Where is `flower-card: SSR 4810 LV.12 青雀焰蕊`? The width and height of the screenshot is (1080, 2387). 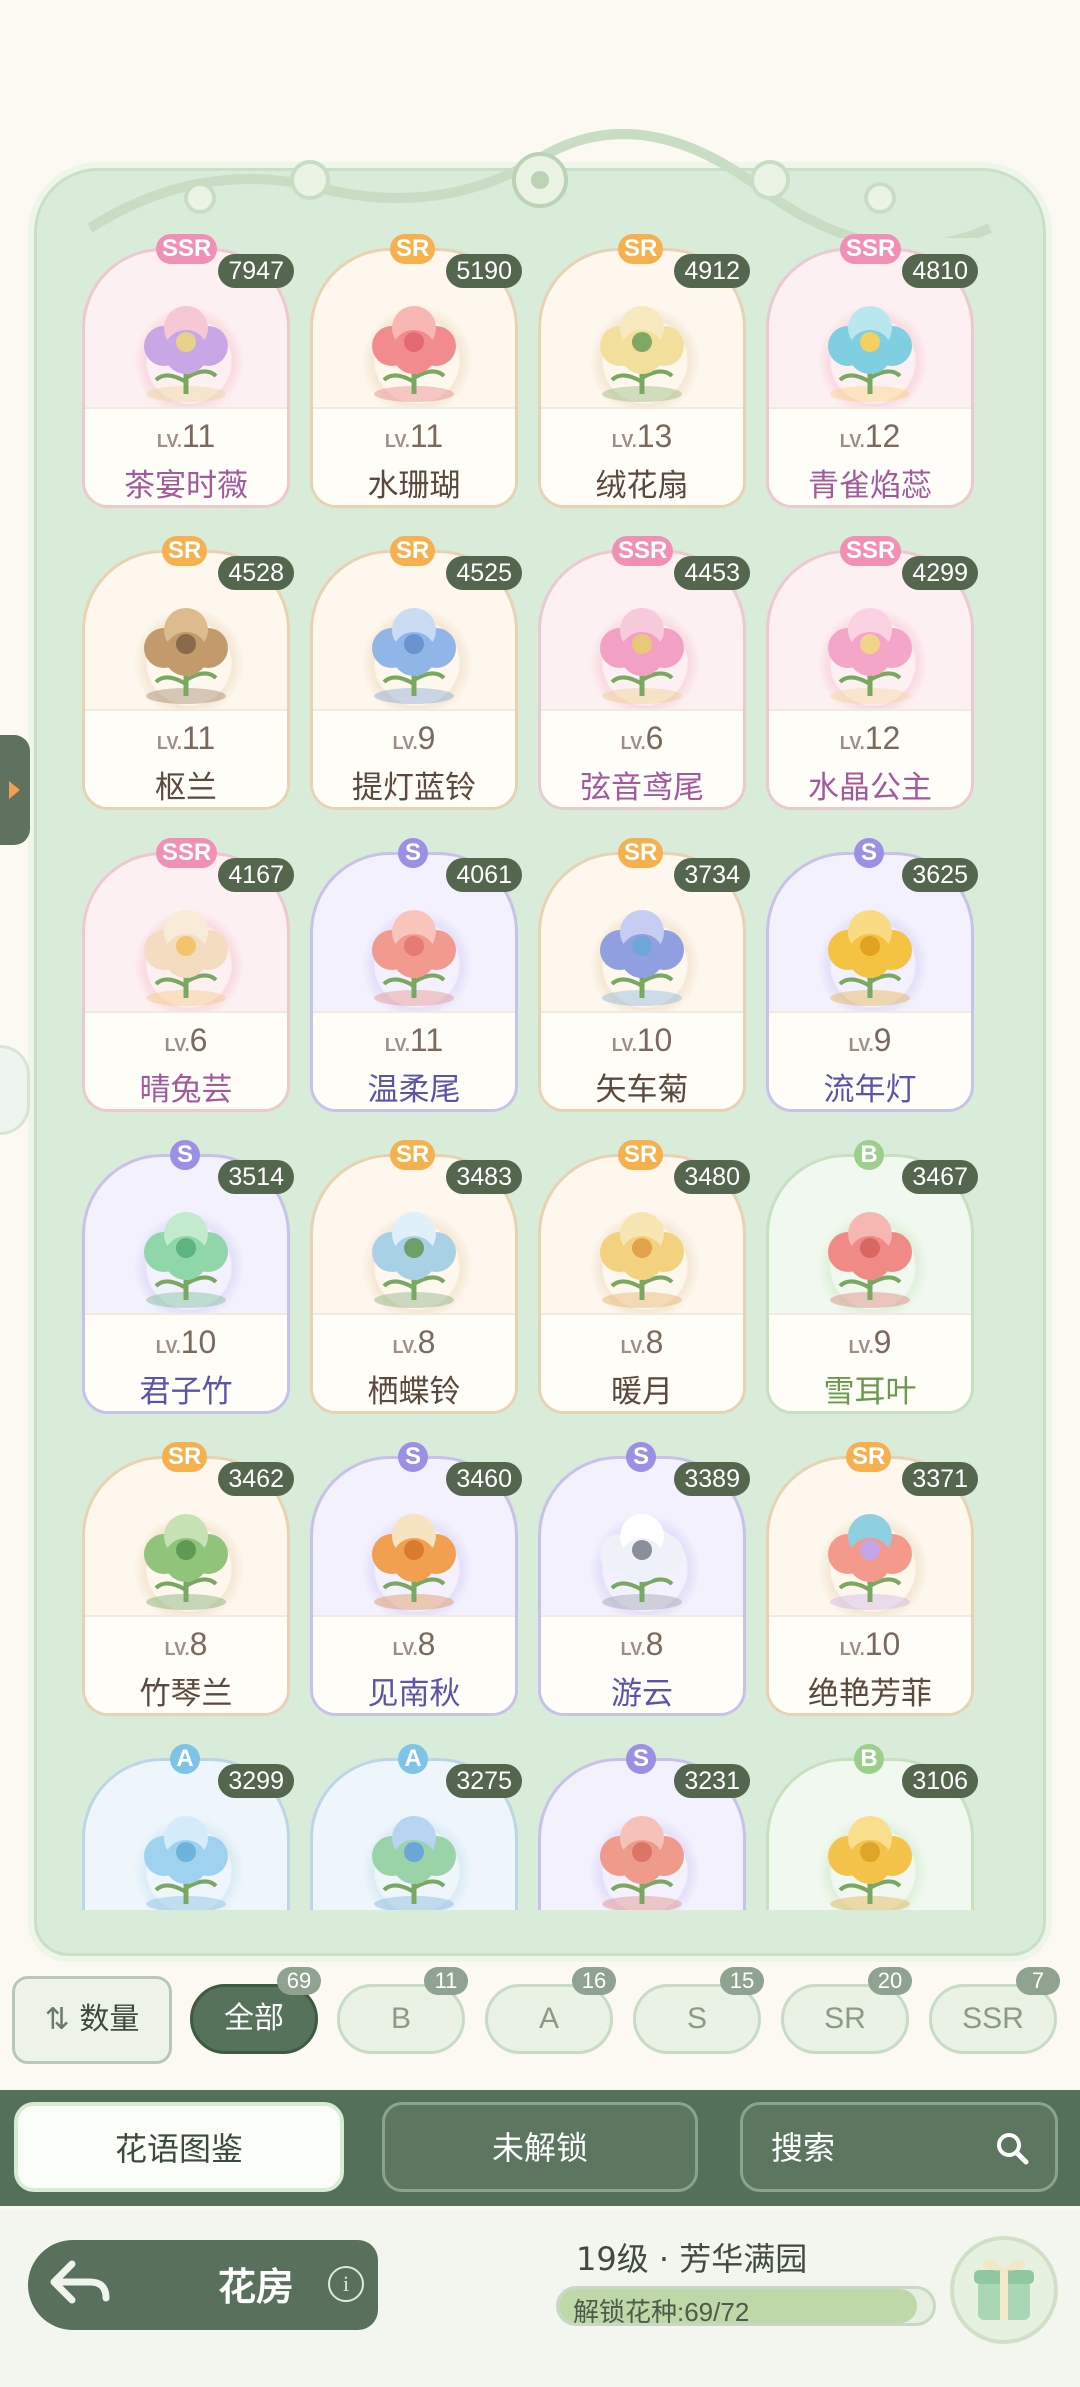
flower-card: SSR 4810 LV.12 青雀焰蕊 is located at coordinates (872, 368).